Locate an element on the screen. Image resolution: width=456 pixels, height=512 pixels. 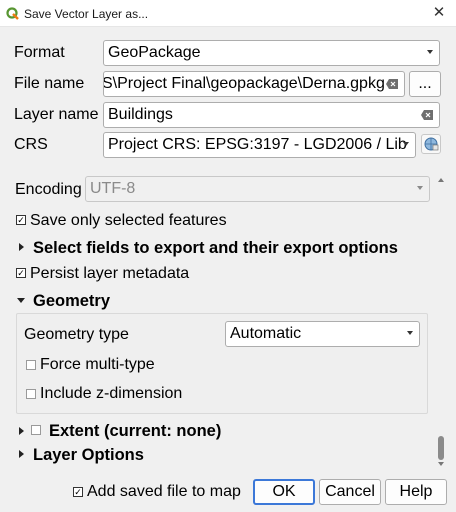
scrollbar is located at coordinates (441, 322).